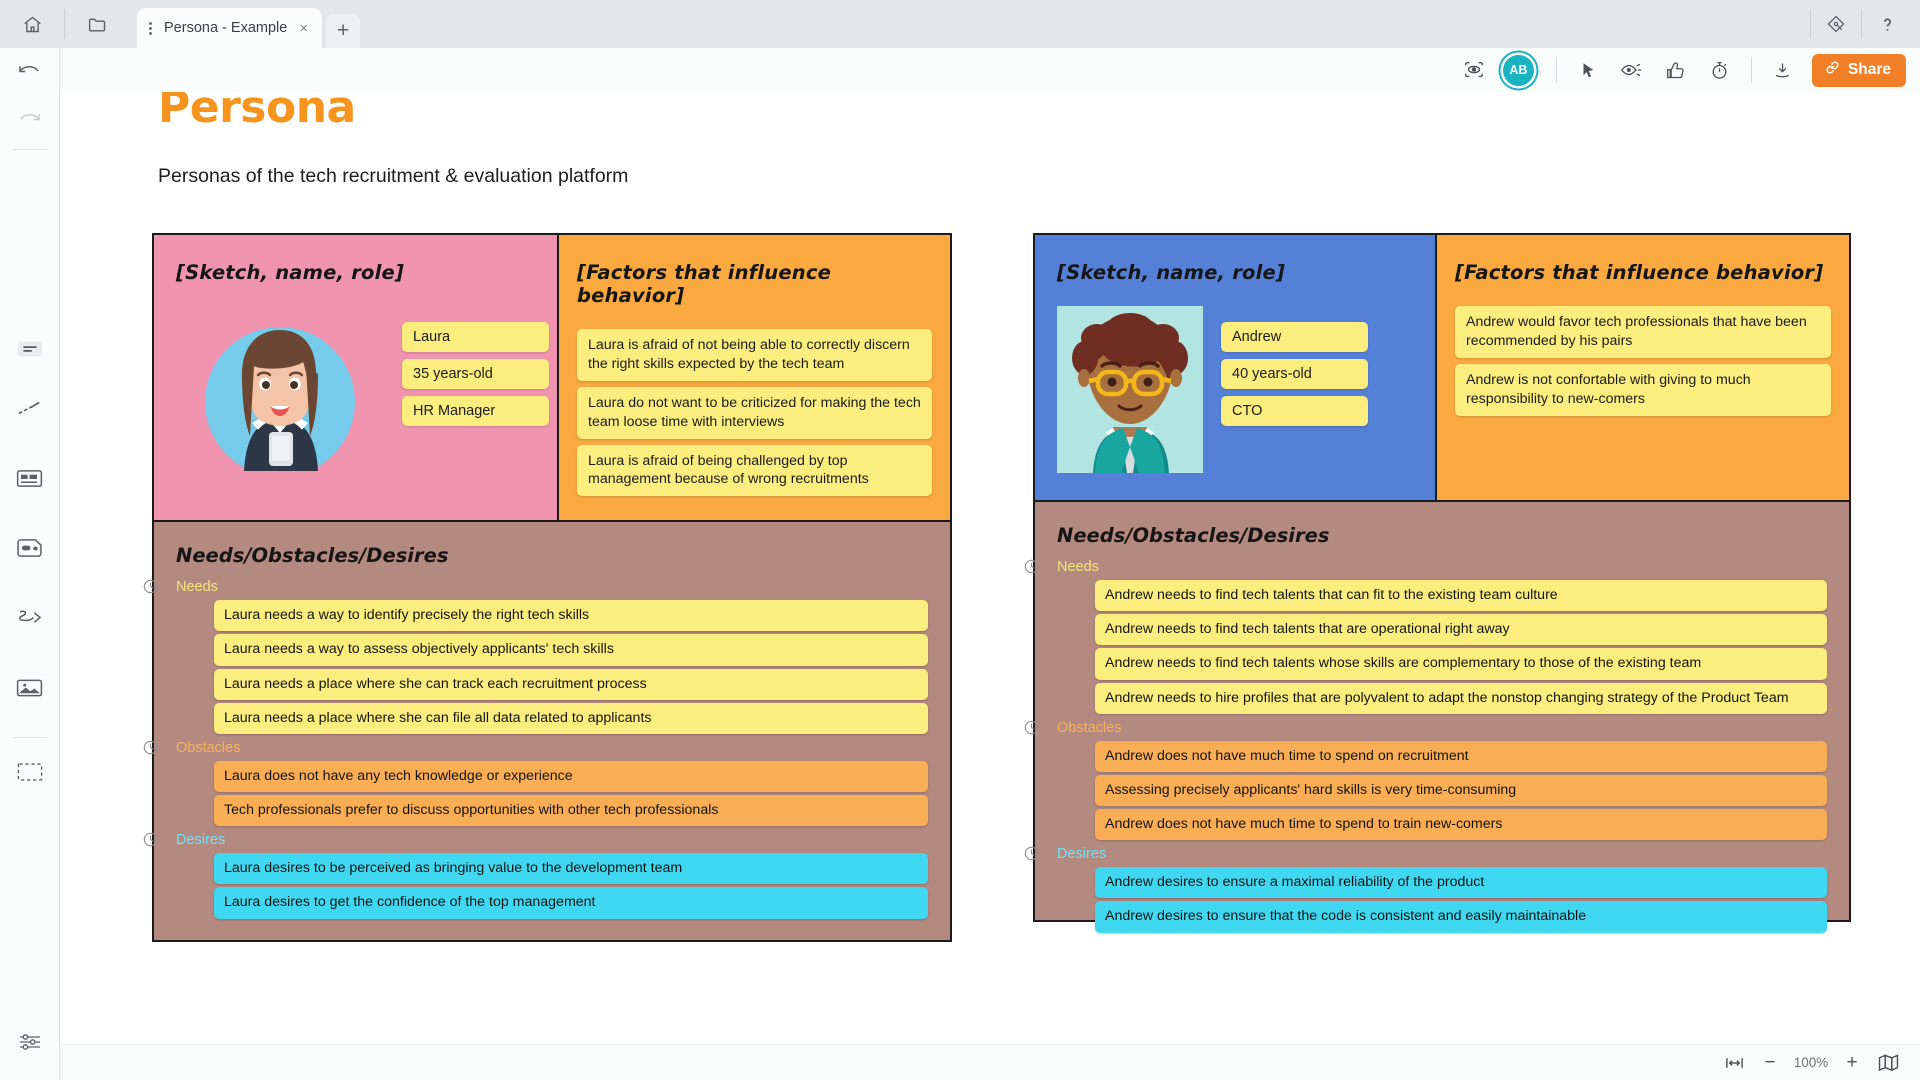  Describe the element at coordinates (1720, 70) in the screenshot. I see `timer-icon` at that location.